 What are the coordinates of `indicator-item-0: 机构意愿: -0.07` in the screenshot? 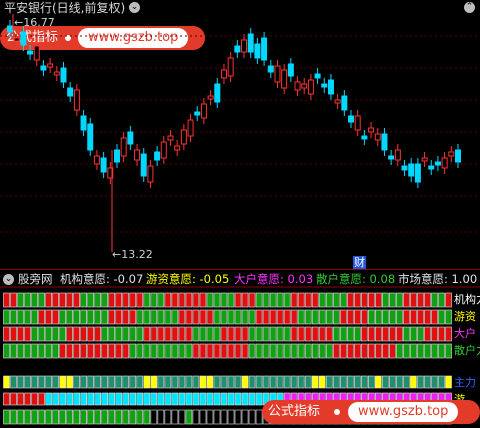 It's located at (102, 279).